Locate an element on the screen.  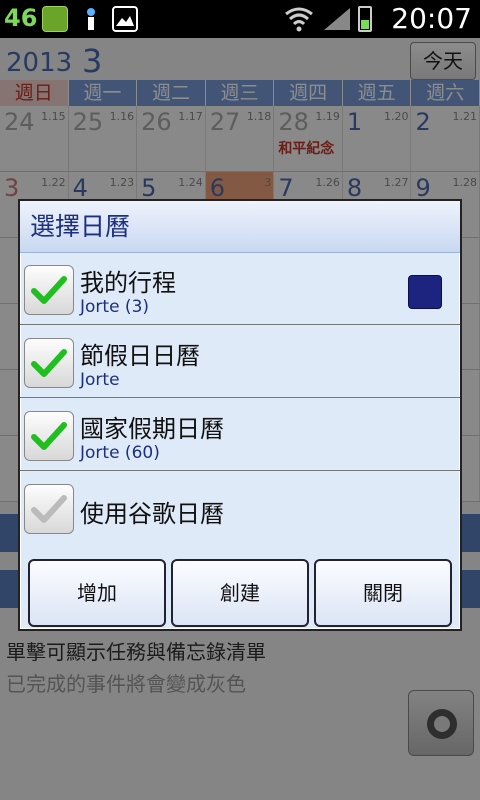
calendar-source: Jorte (3) is located at coordinates (115, 307).